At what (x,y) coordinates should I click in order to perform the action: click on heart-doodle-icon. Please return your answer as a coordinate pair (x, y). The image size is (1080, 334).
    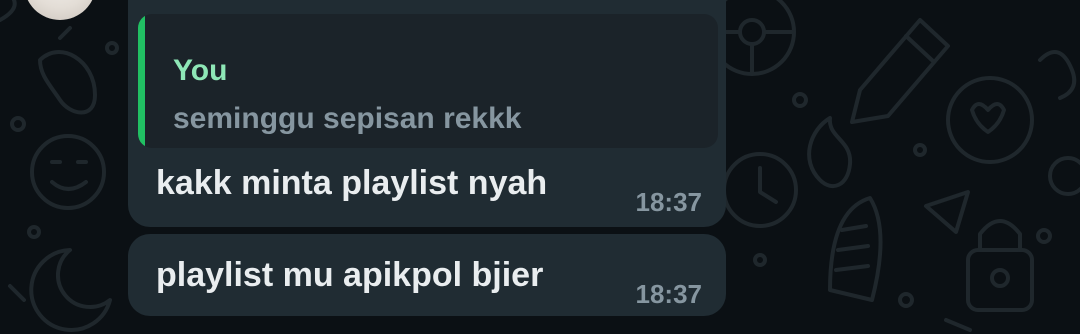
    Looking at the image, I should click on (990, 120).